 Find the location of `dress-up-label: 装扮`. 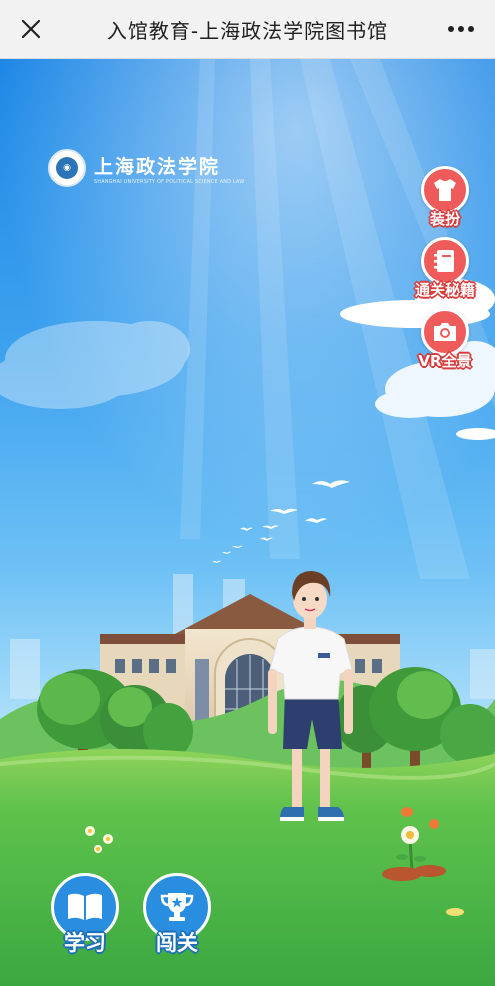

dress-up-label: 装扮 is located at coordinates (444, 219).